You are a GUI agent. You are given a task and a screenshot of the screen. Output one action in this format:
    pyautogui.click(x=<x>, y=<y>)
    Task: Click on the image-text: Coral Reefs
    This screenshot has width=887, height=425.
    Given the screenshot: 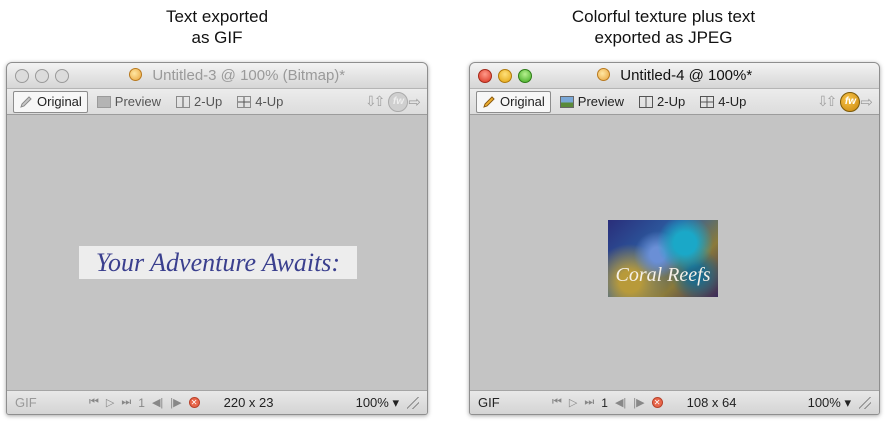 What is the action you would take?
    pyautogui.click(x=663, y=275)
    